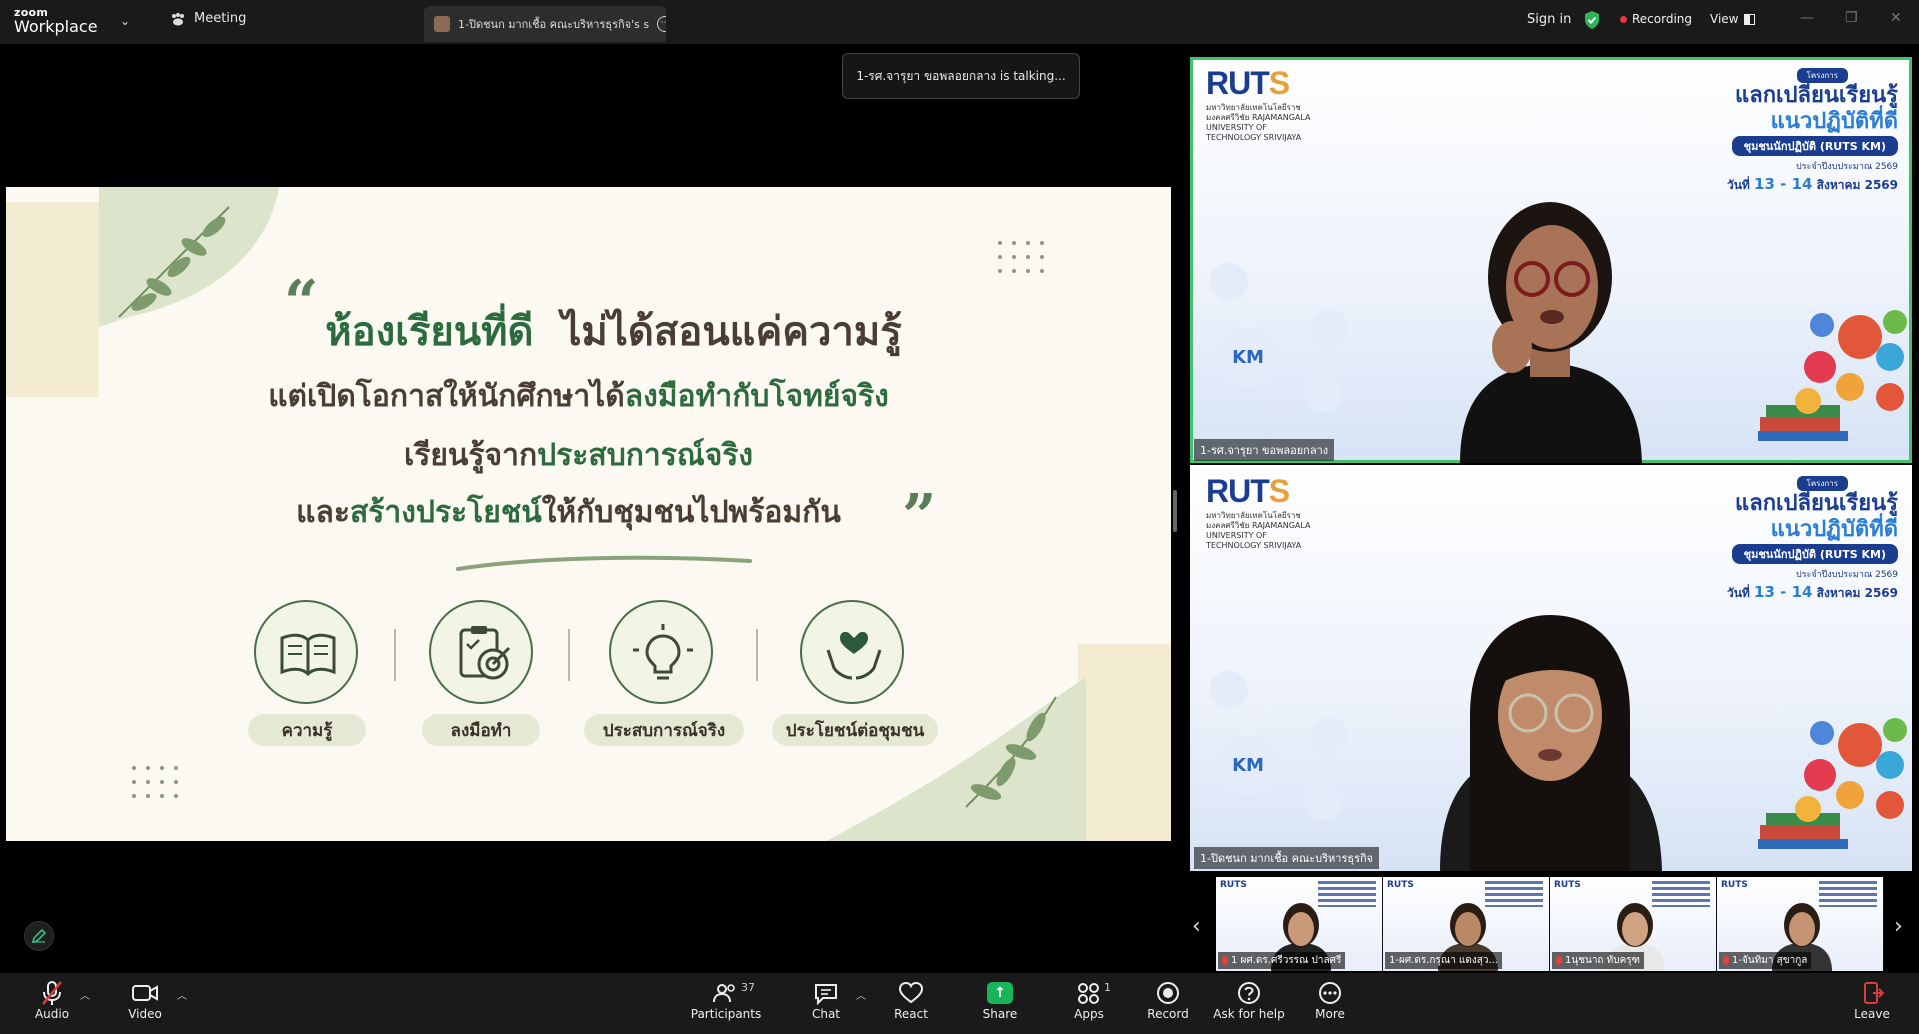 The height and width of the screenshot is (1034, 1919). I want to click on more-button: More, so click(1330, 1004).